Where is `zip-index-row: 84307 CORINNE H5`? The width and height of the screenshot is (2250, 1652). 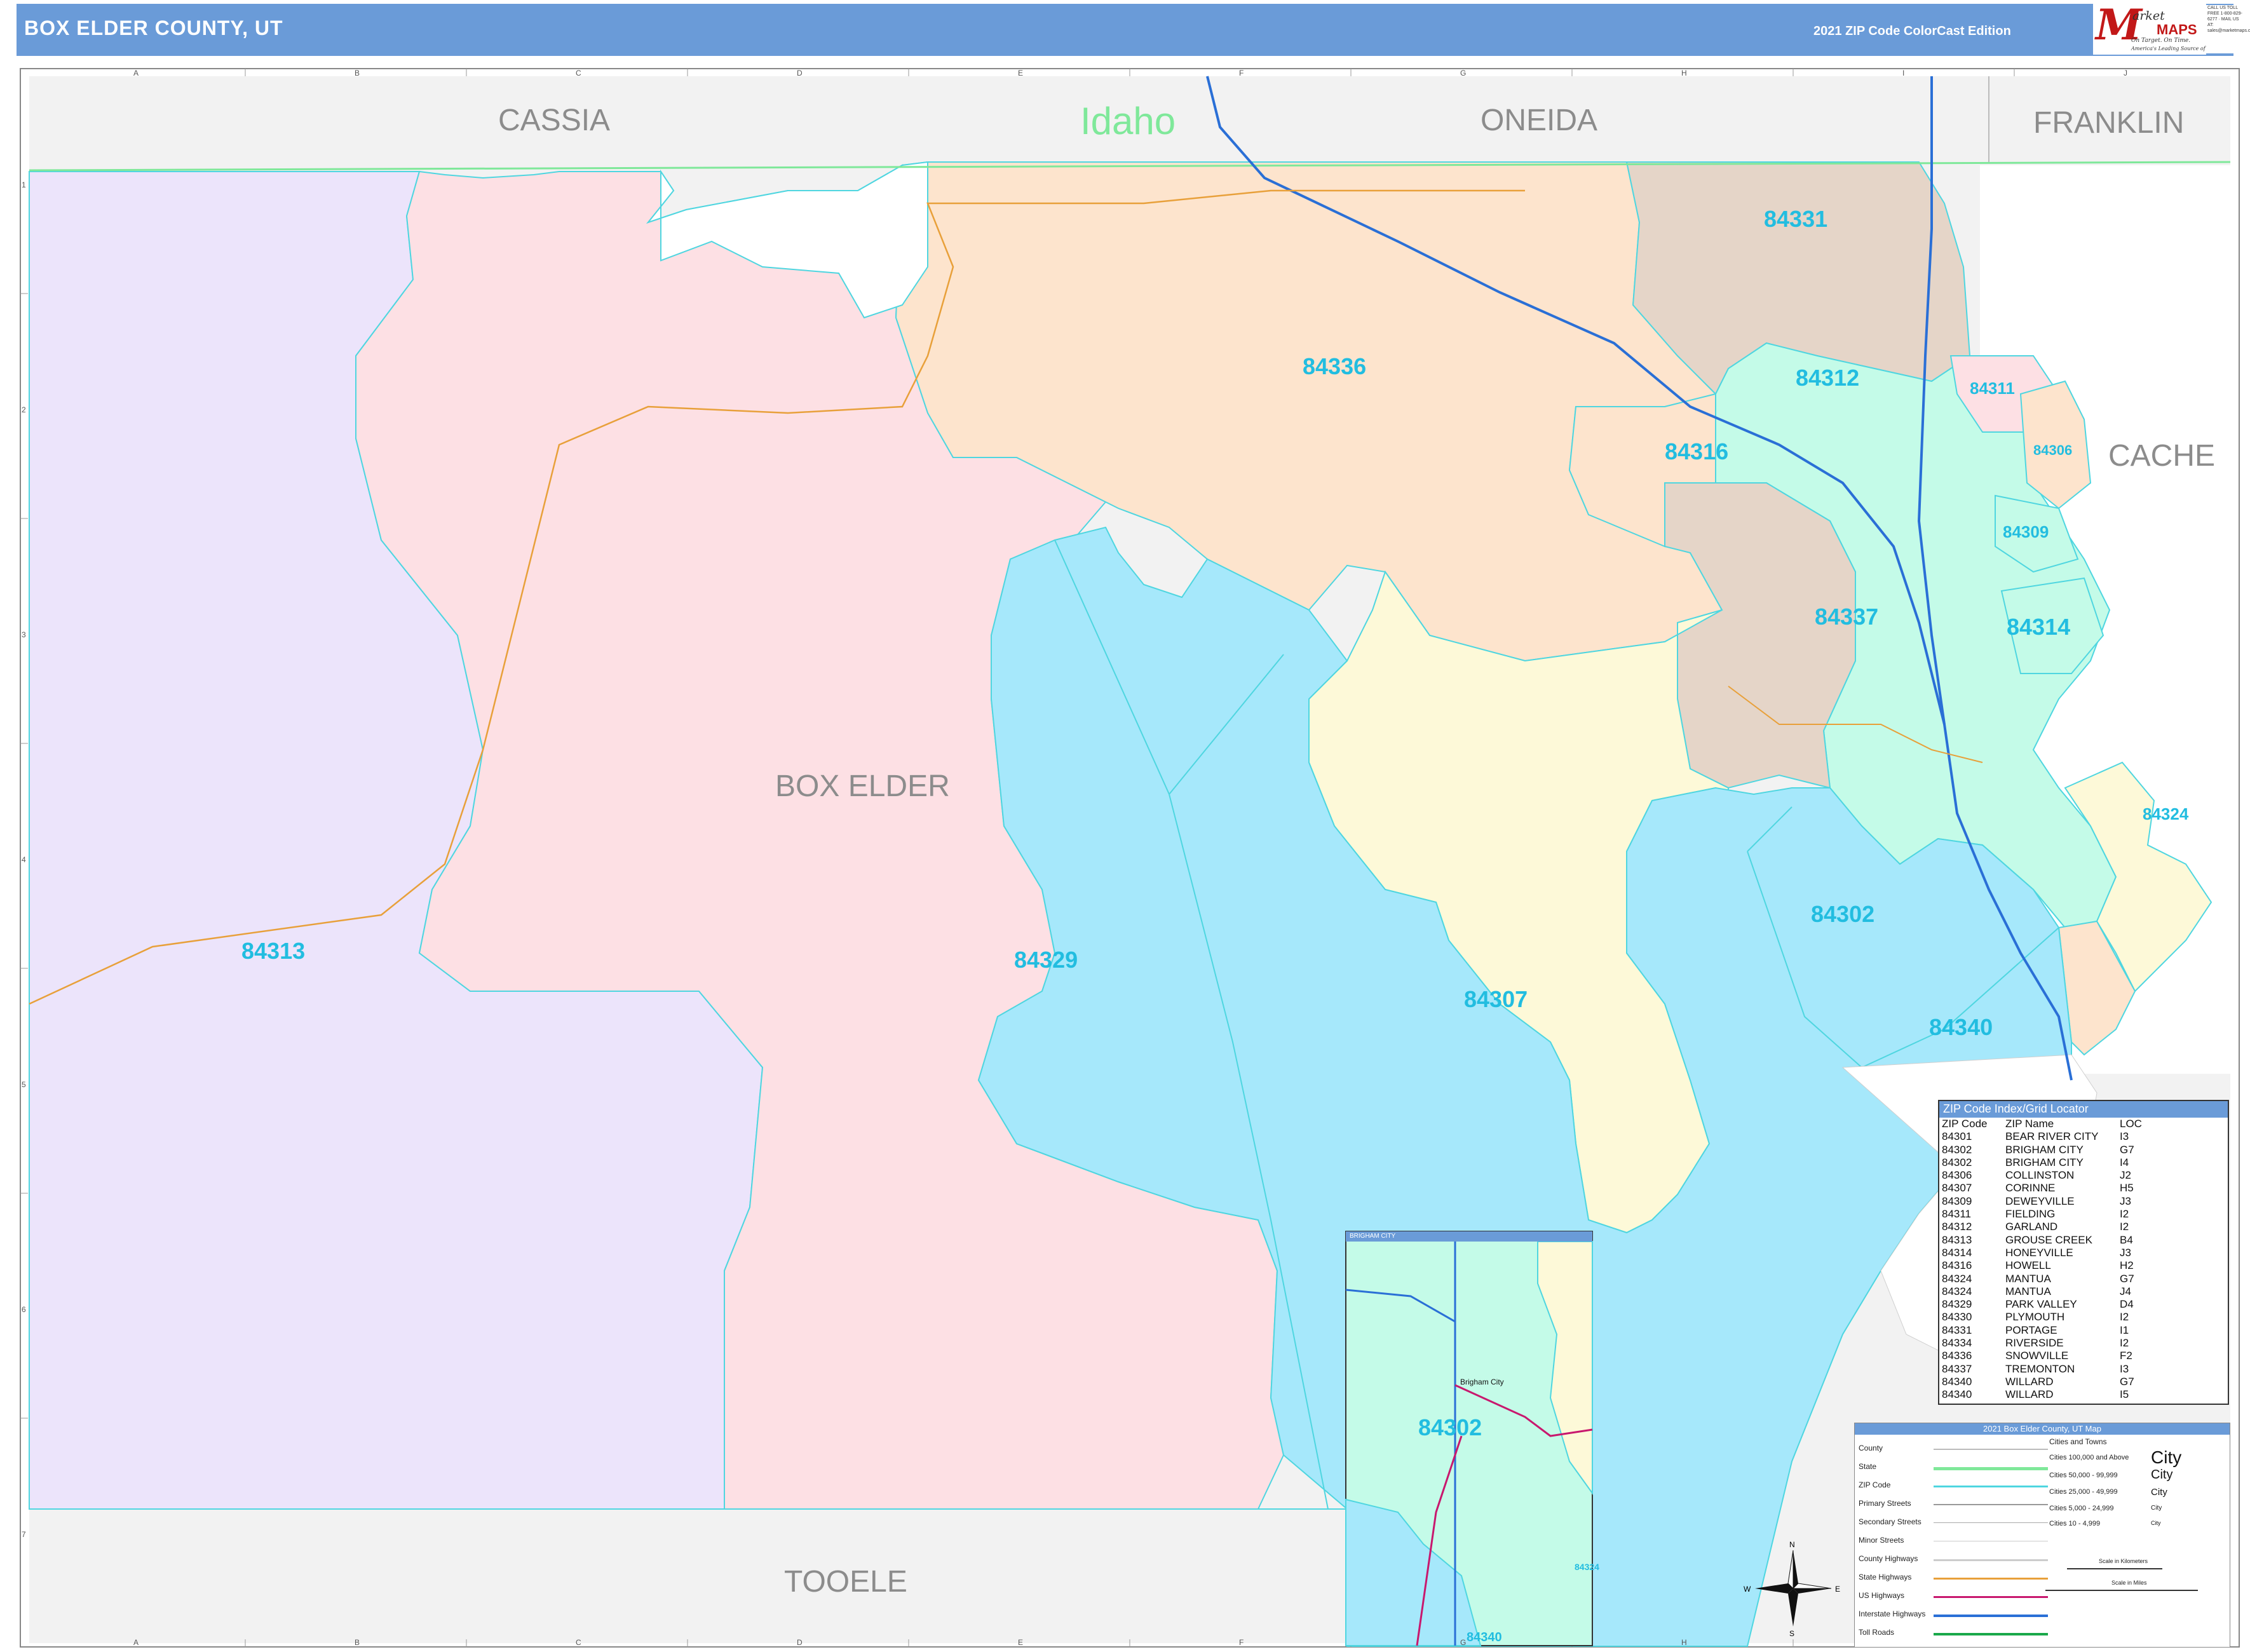
zip-index-row: 84307 CORINNE H5 is located at coordinates (2083, 1188).